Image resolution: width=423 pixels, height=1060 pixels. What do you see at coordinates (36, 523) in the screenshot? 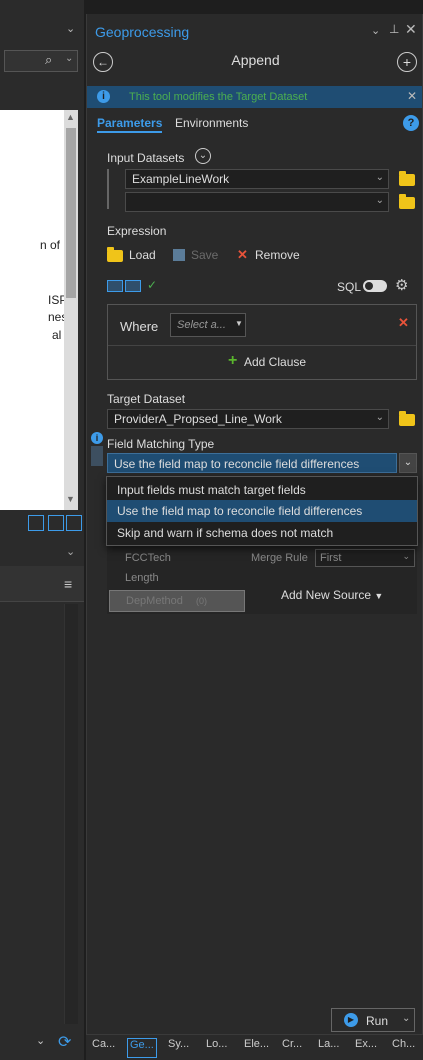
I see `list-view-icon` at bounding box center [36, 523].